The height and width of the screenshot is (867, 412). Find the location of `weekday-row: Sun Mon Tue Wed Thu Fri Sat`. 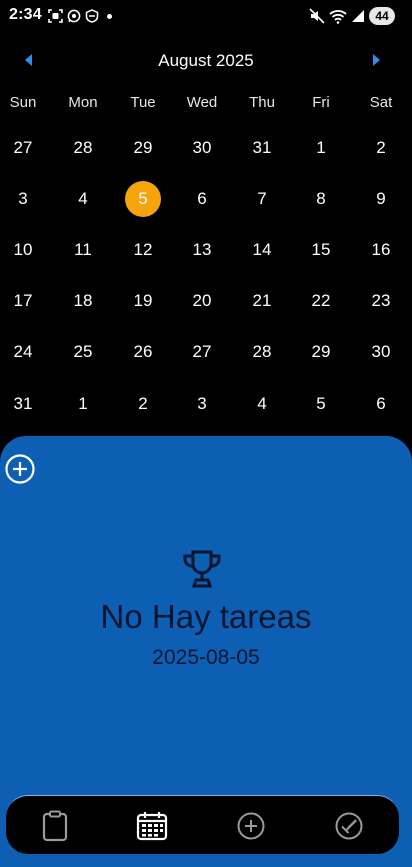

weekday-row: Sun Mon Tue Wed Thu Fri Sat is located at coordinates (206, 105).